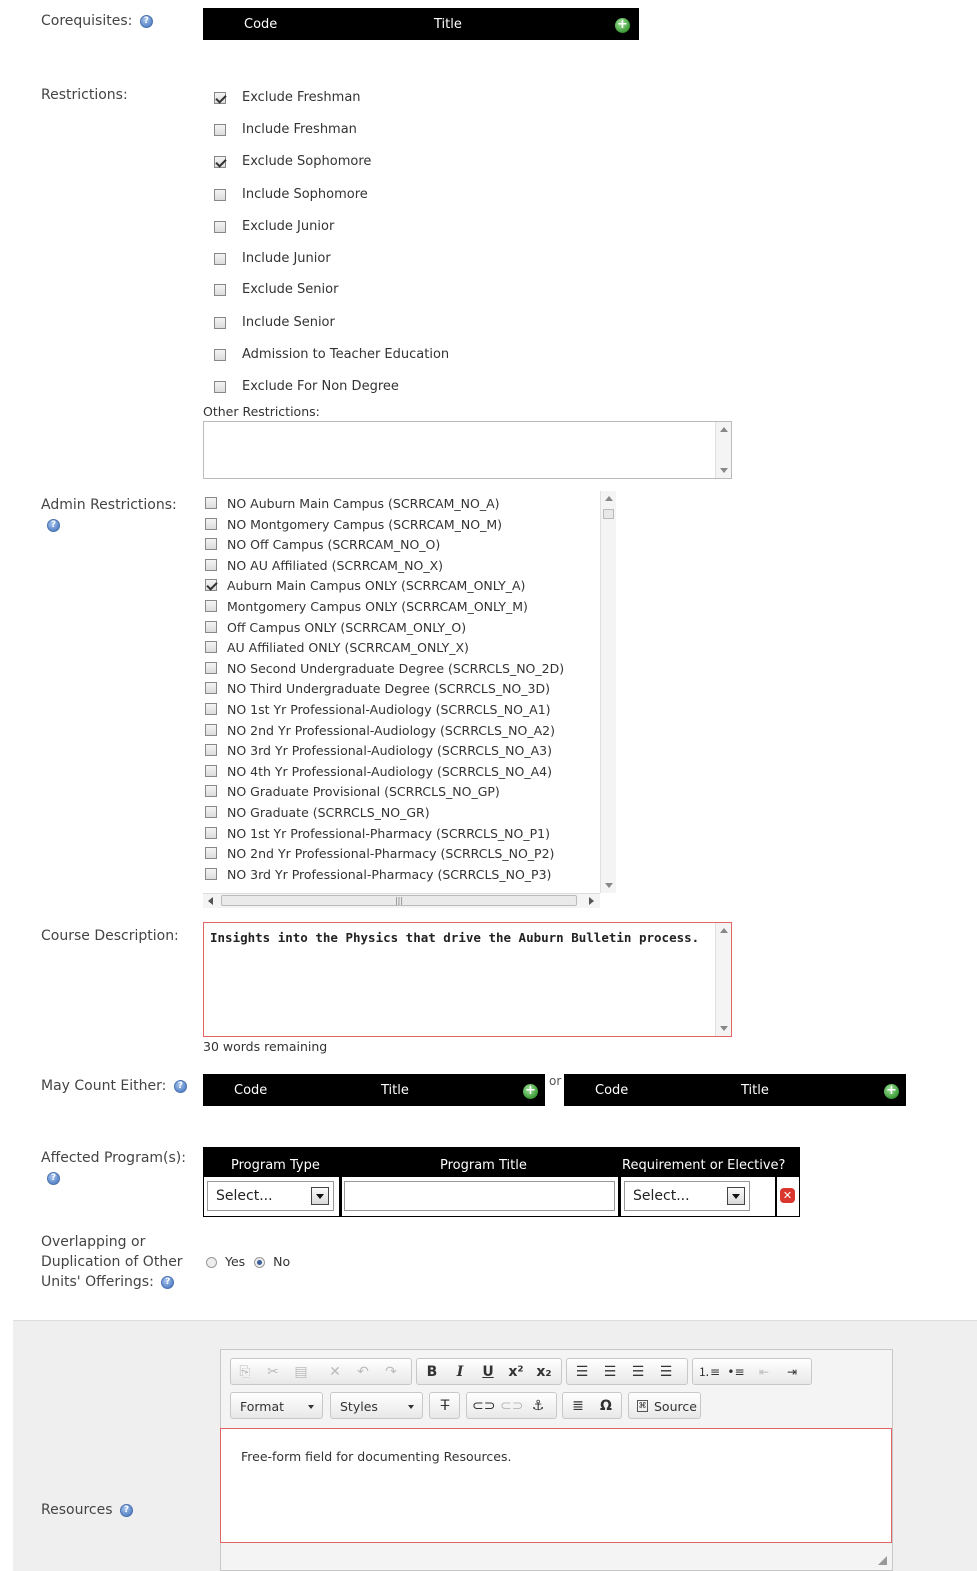 This screenshot has height=1571, width=977. What do you see at coordinates (582, 1372) in the screenshot?
I see `align-left-icon: ☰` at bounding box center [582, 1372].